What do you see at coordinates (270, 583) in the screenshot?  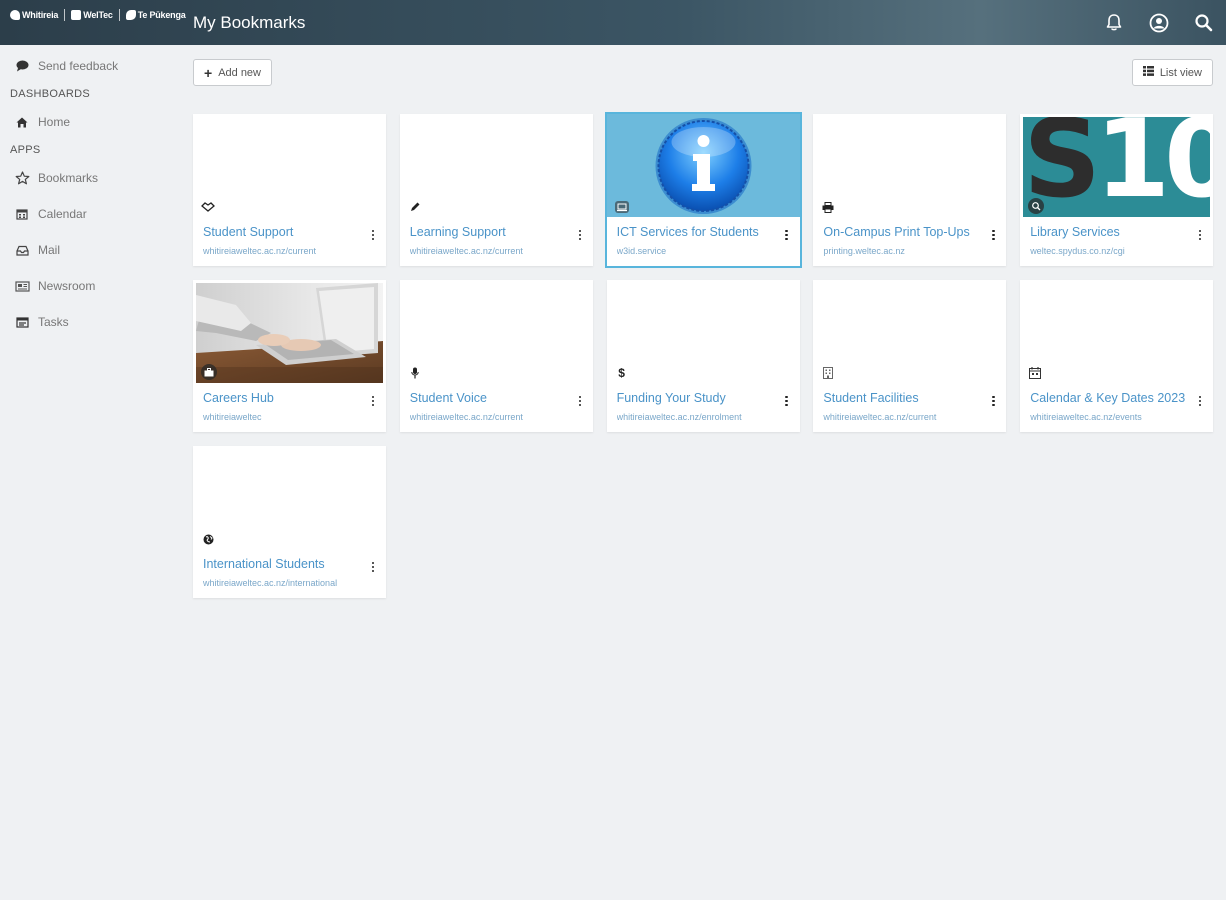 I see `bookmark-url: whitireiaweltec.ac.nz/international` at bounding box center [270, 583].